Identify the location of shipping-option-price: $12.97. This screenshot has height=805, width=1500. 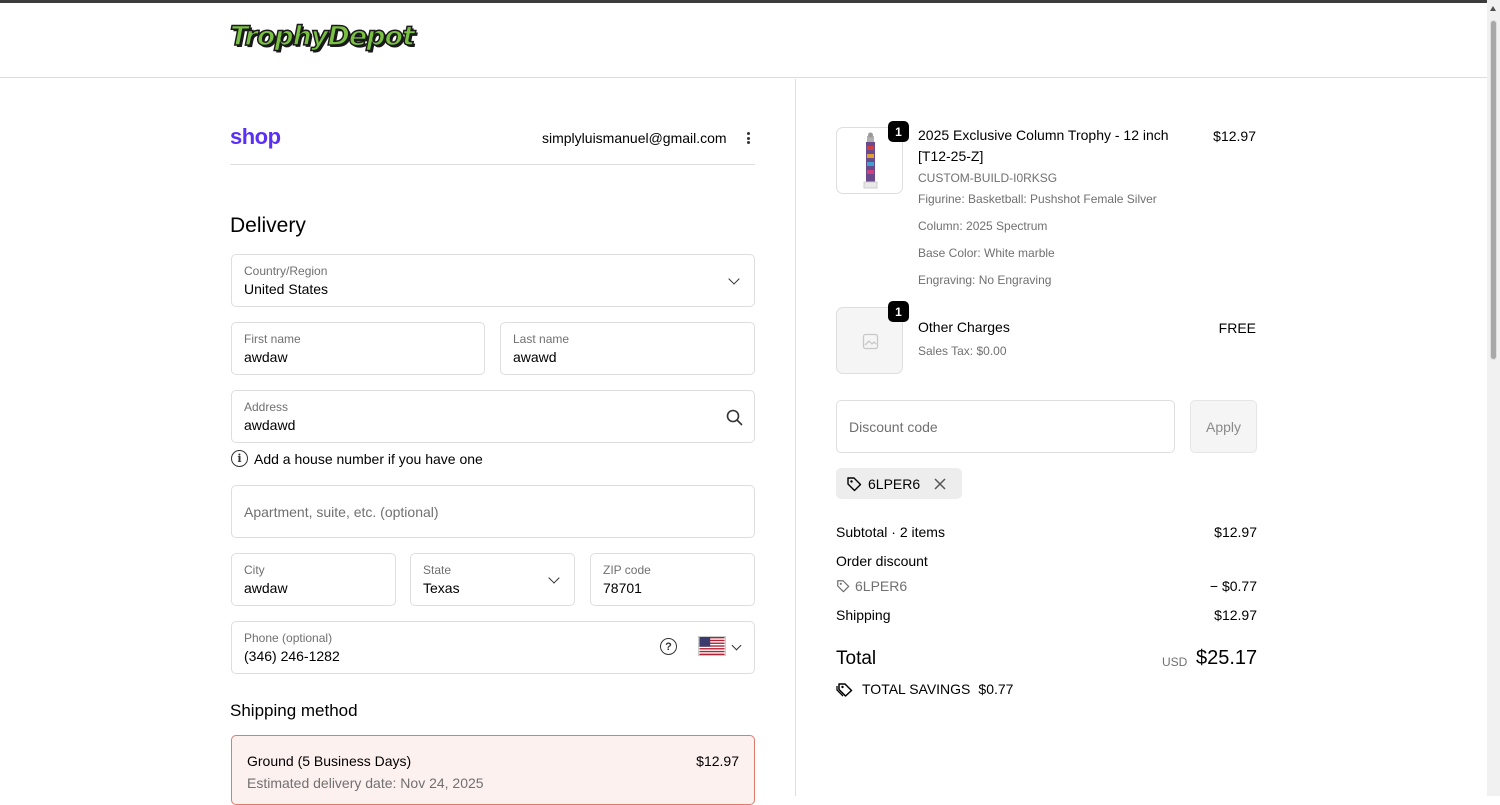
(717, 761).